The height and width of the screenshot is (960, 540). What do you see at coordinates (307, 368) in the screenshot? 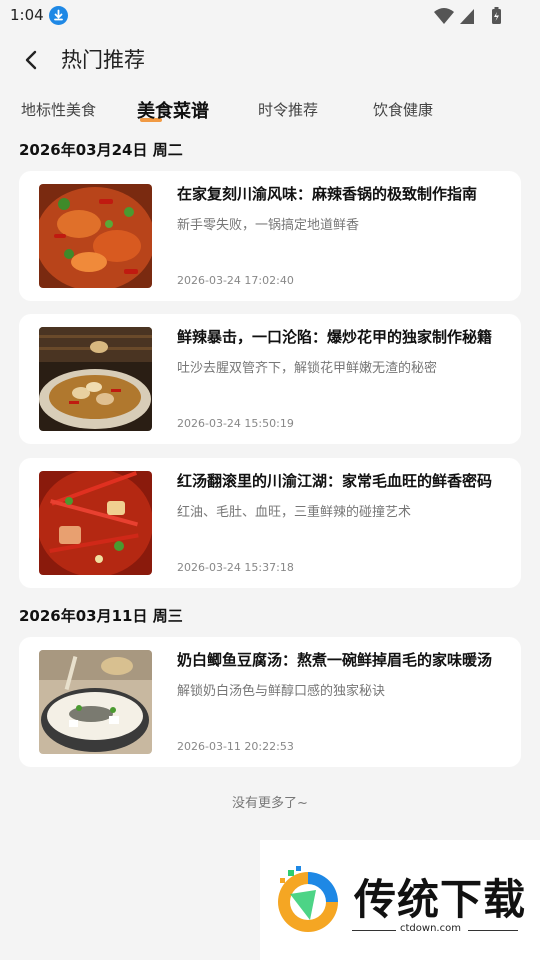
I see `article-subtitle: 吐沙去腥双管齐下，解锁花甲鲜嫩无渣的秘密` at bounding box center [307, 368].